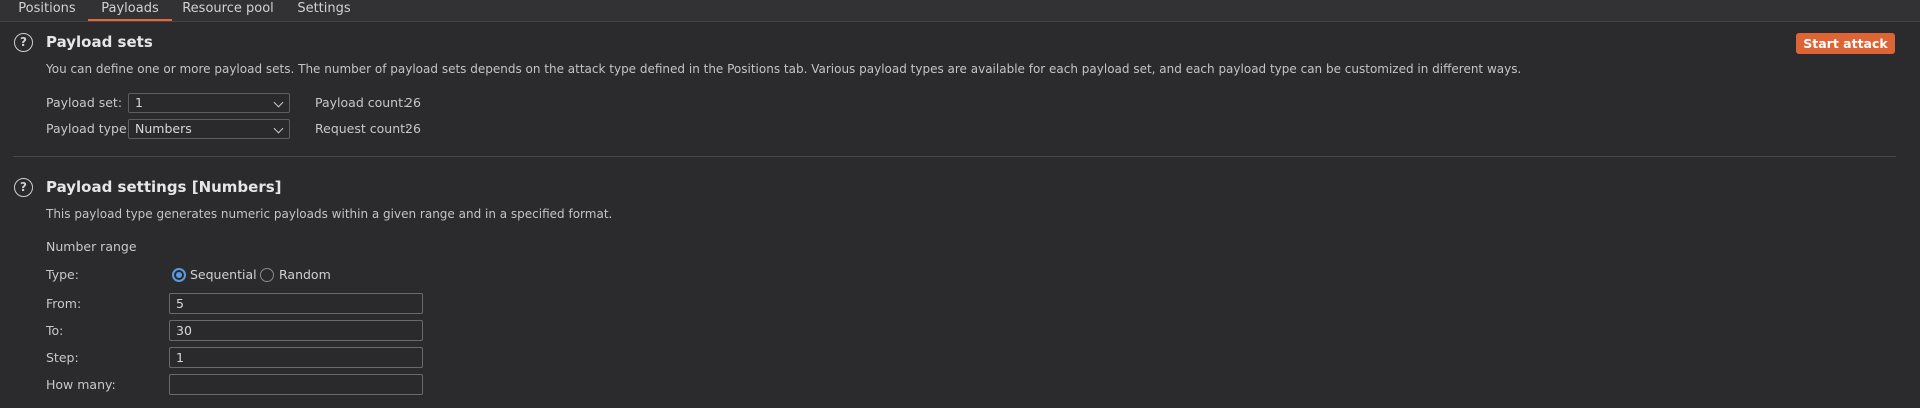 This screenshot has width=1920, height=408. I want to click on to-label: To:, so click(55, 330).